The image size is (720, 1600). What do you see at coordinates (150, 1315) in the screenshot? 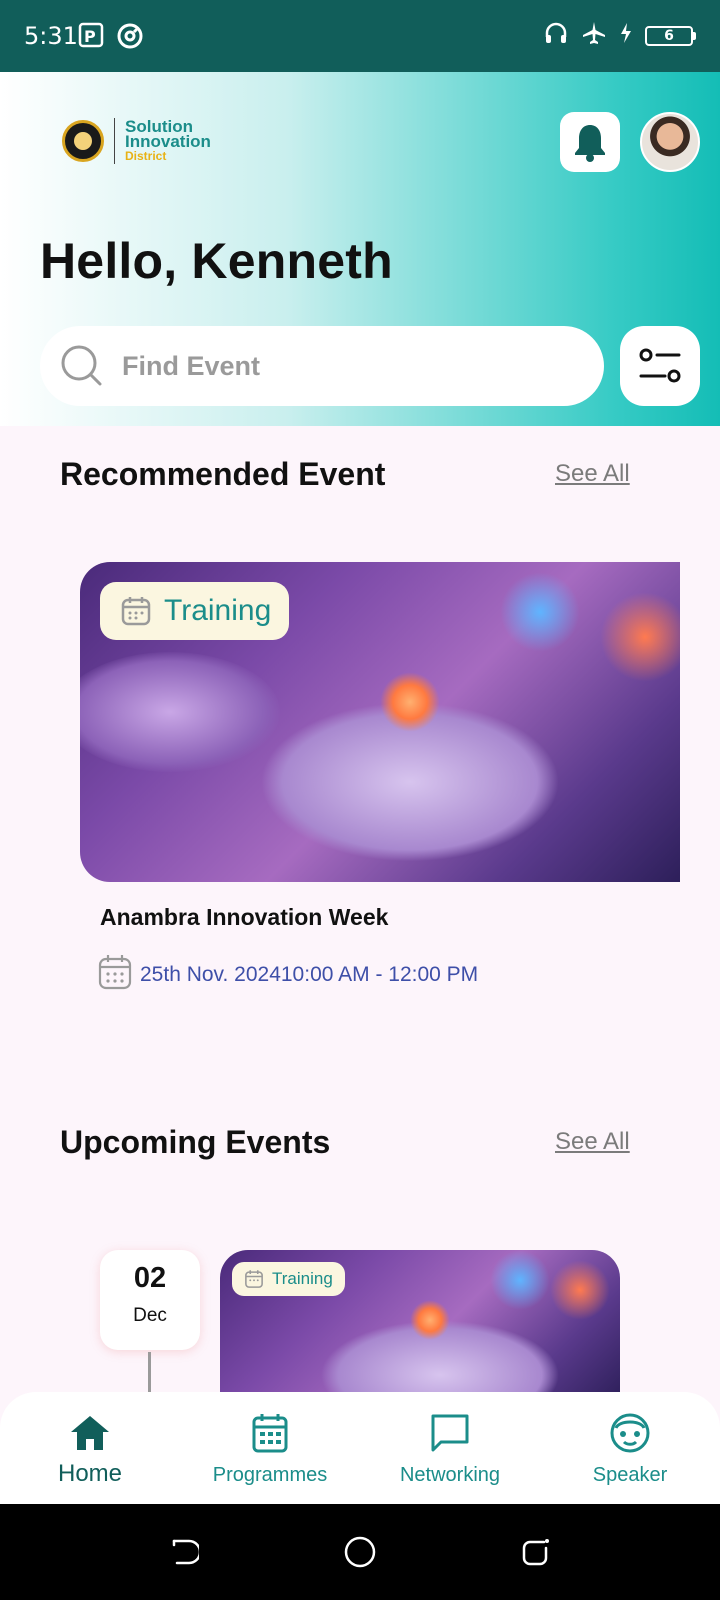
I see `date-month: Dec` at bounding box center [150, 1315].